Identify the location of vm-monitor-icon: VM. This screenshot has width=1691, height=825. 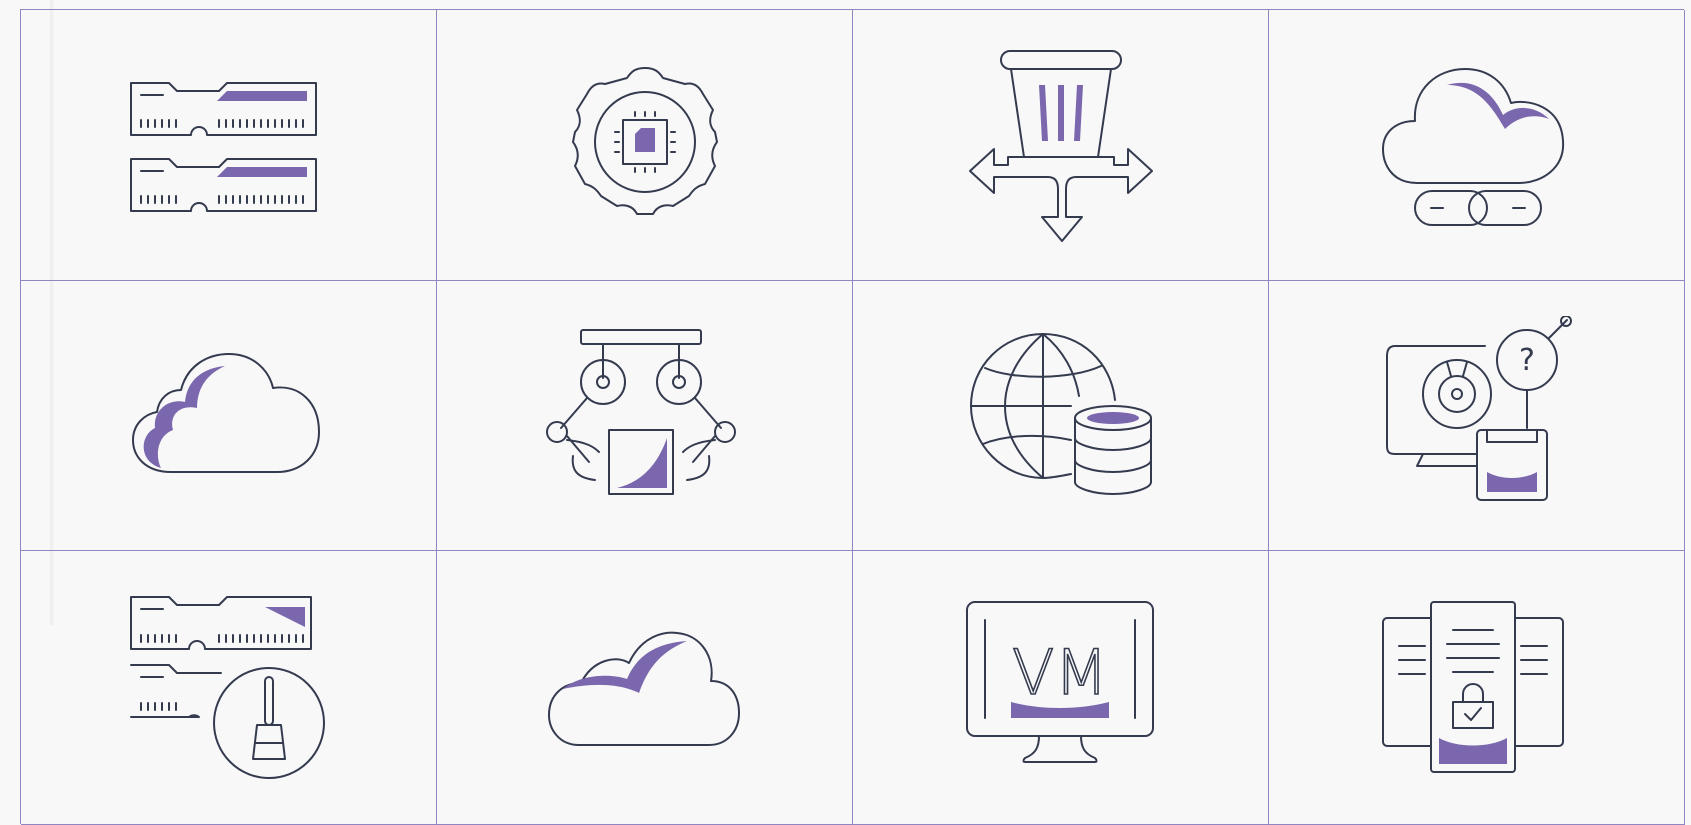
(1059, 681).